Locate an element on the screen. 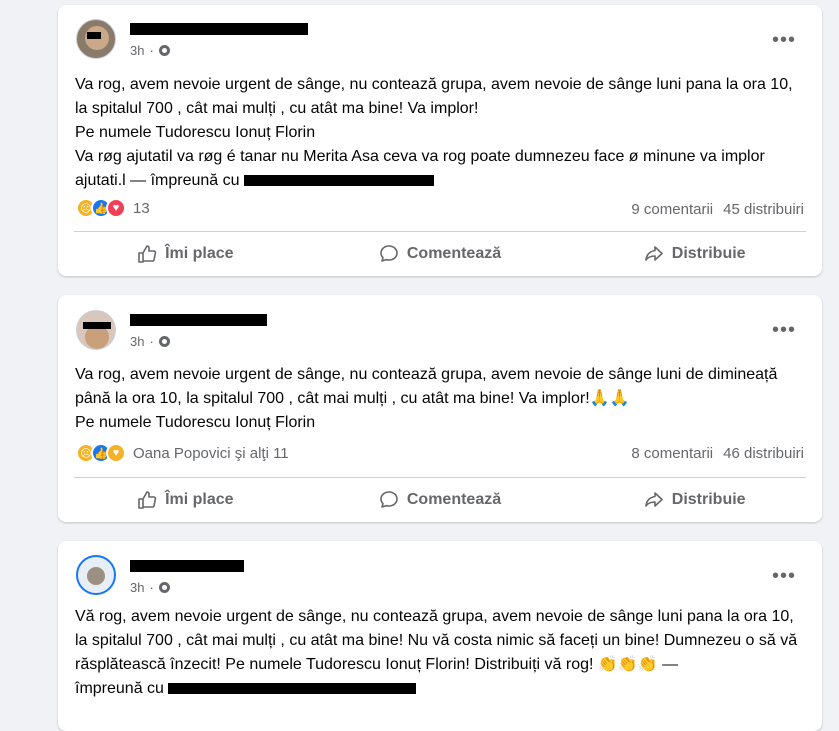 The image size is (839, 731). reaction-names: Oana Popovici şi alţi 11 is located at coordinates (211, 453).